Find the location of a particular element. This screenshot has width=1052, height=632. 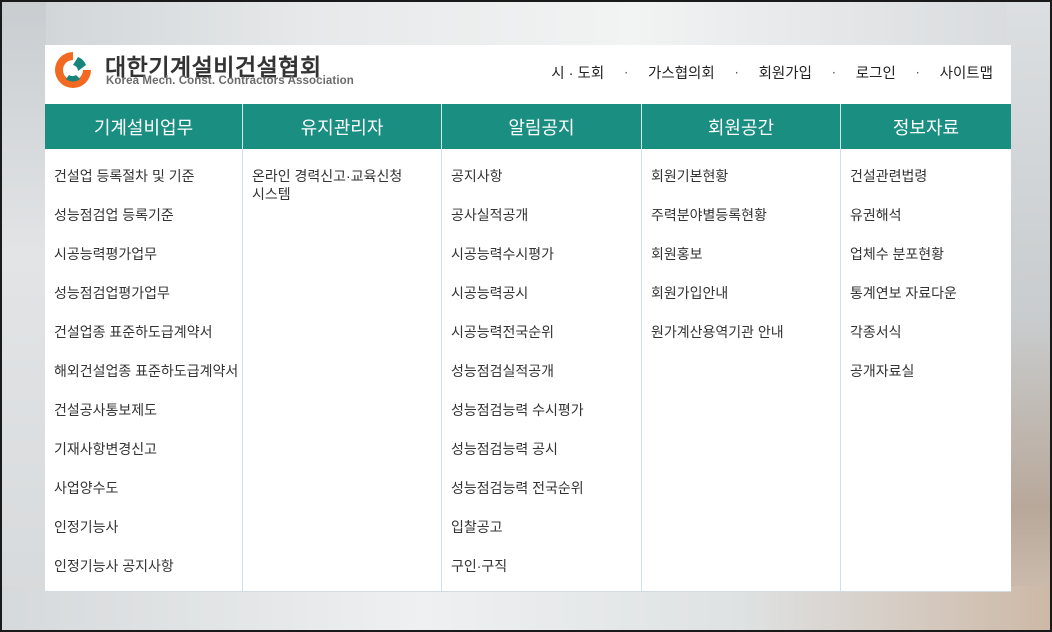

submenu-item: 기재사항변경신고 is located at coordinates (143, 459).